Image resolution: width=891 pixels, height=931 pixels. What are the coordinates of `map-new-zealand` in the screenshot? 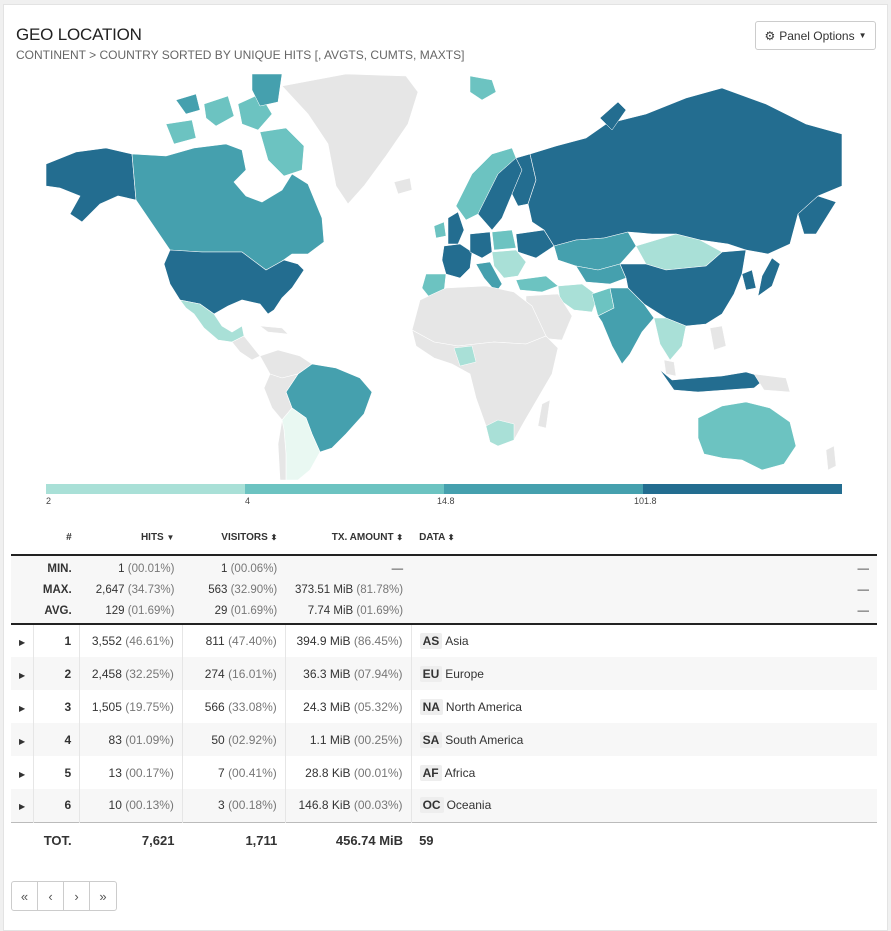 It's located at (831, 458).